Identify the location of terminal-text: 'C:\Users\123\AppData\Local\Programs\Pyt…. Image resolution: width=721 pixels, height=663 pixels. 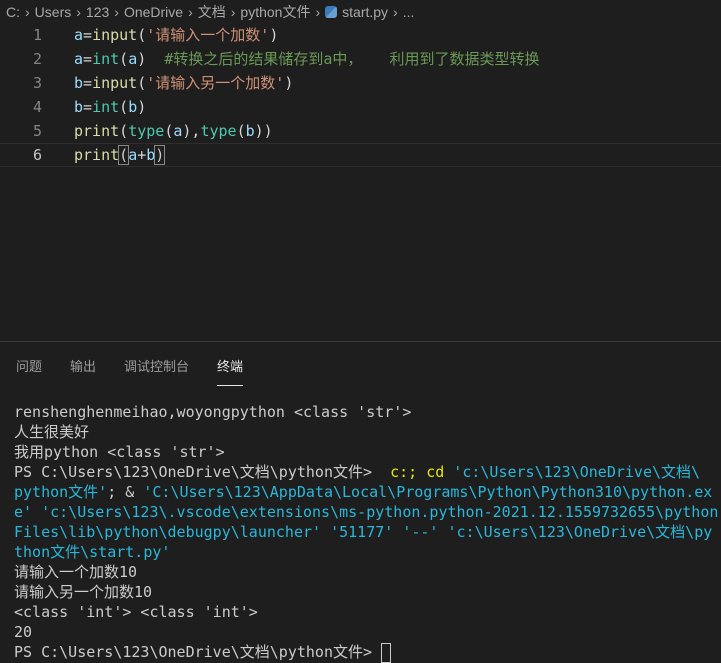
(428, 492).